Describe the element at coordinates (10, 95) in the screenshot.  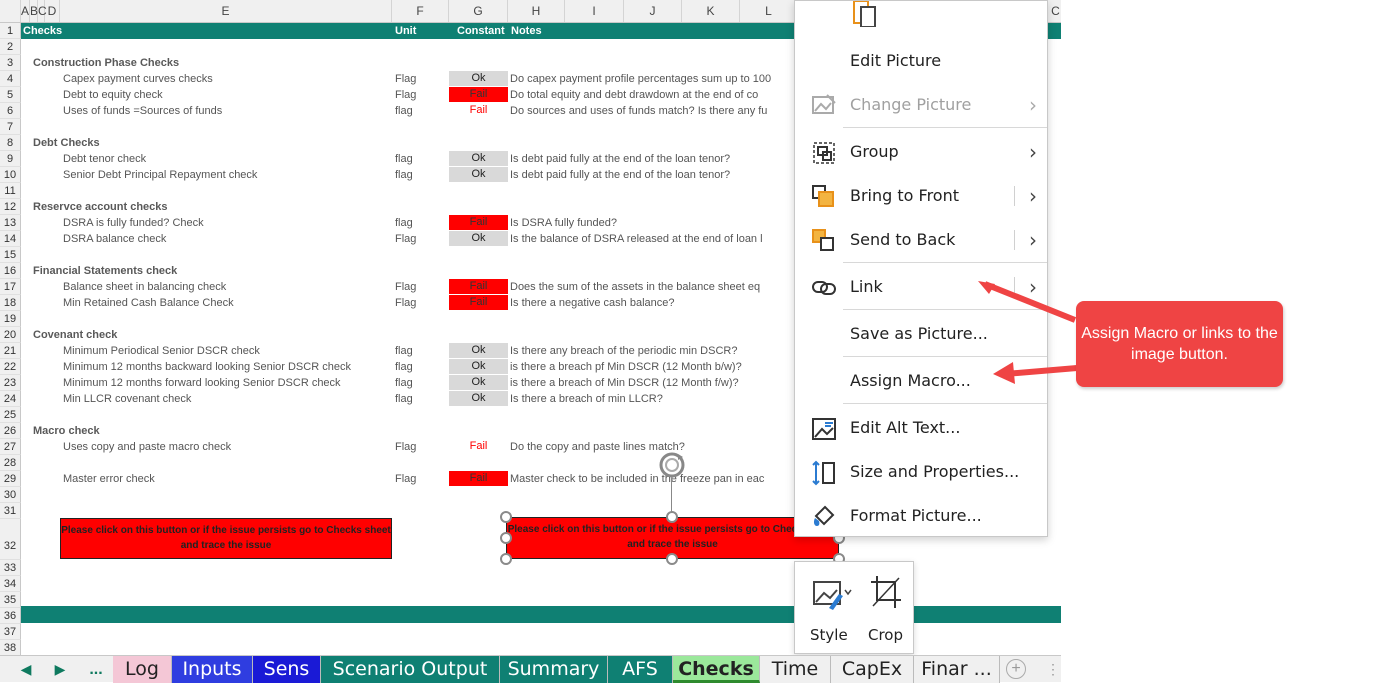
I see `row-header: 5` at that location.